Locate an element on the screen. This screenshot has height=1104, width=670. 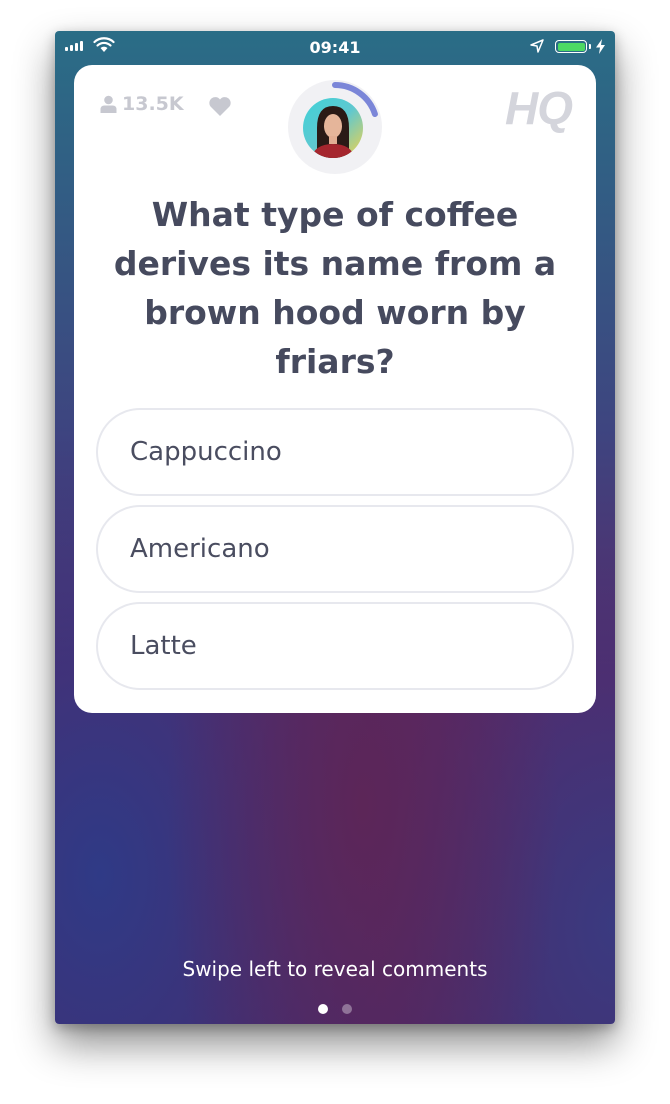
viewer-count: 13.5K is located at coordinates (142, 104).